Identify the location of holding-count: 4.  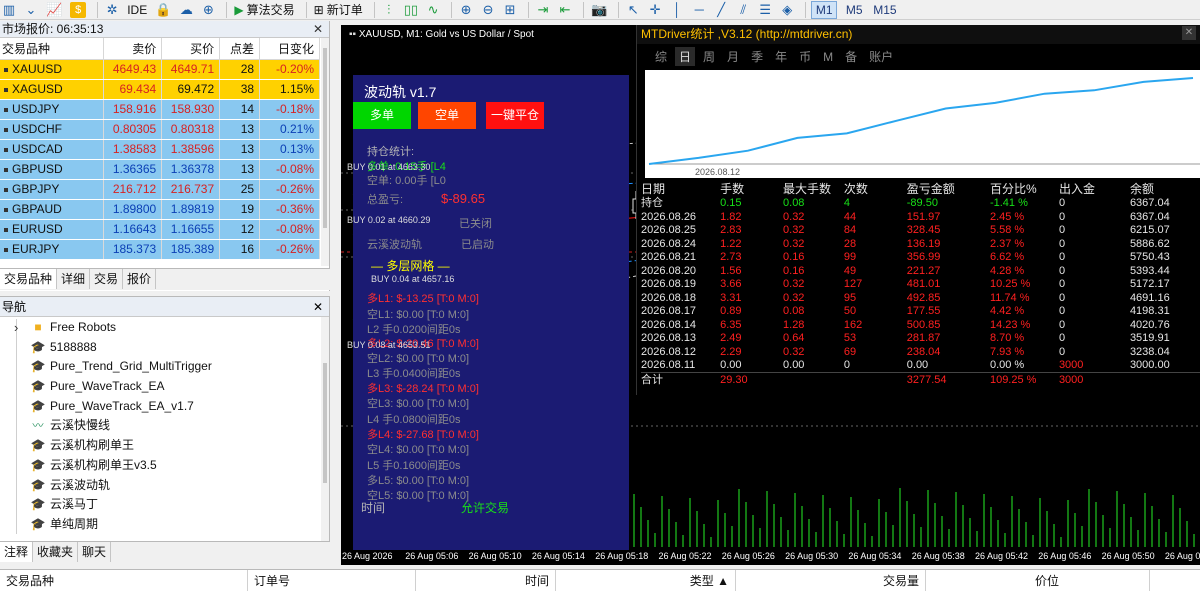
(846, 203).